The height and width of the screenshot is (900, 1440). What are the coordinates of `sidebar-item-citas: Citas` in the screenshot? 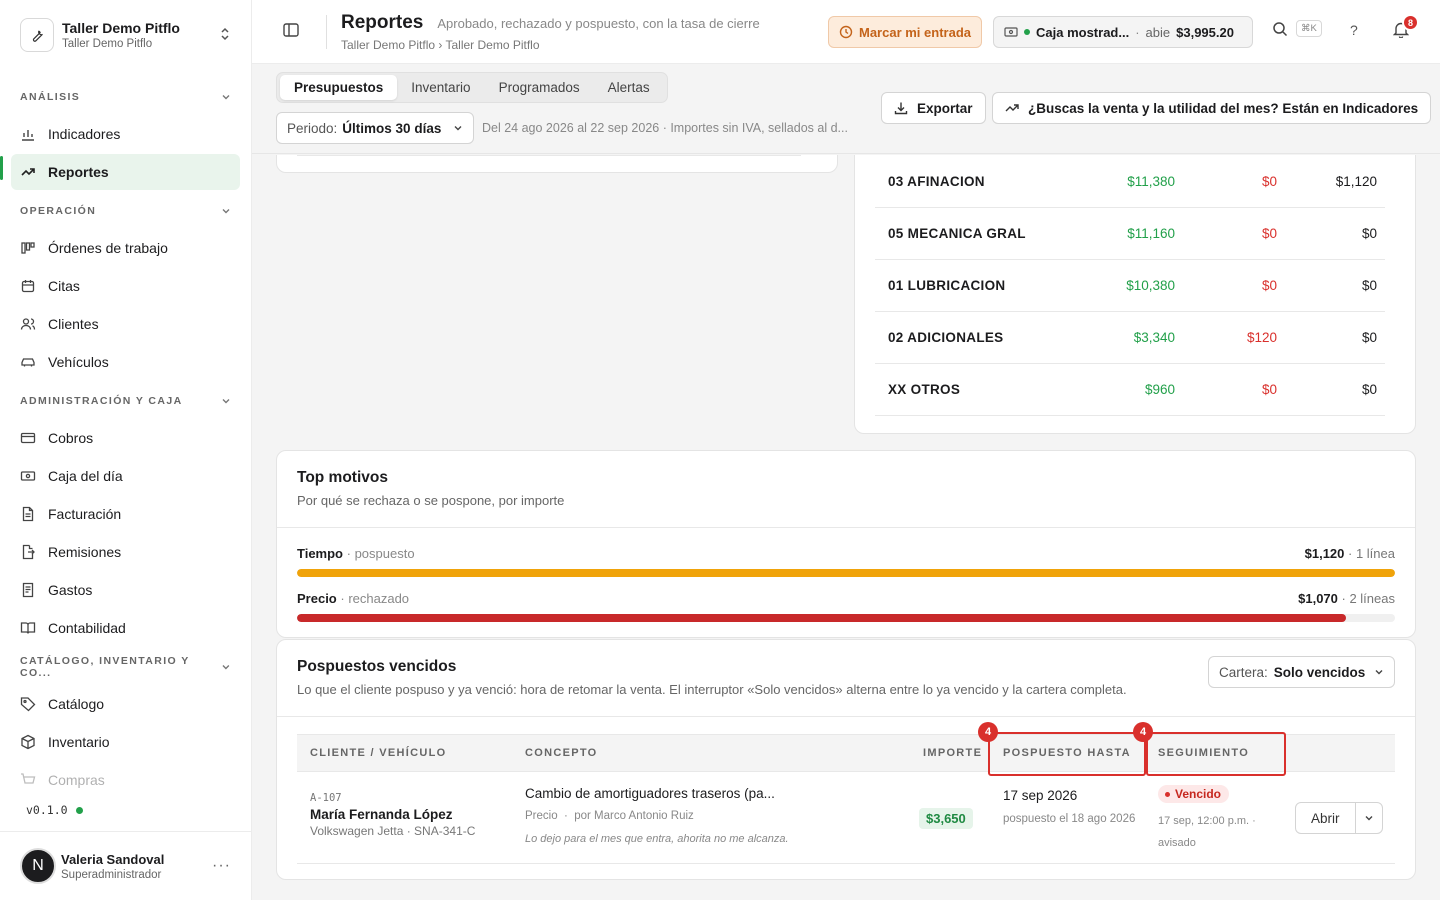 It's located at (125, 286).